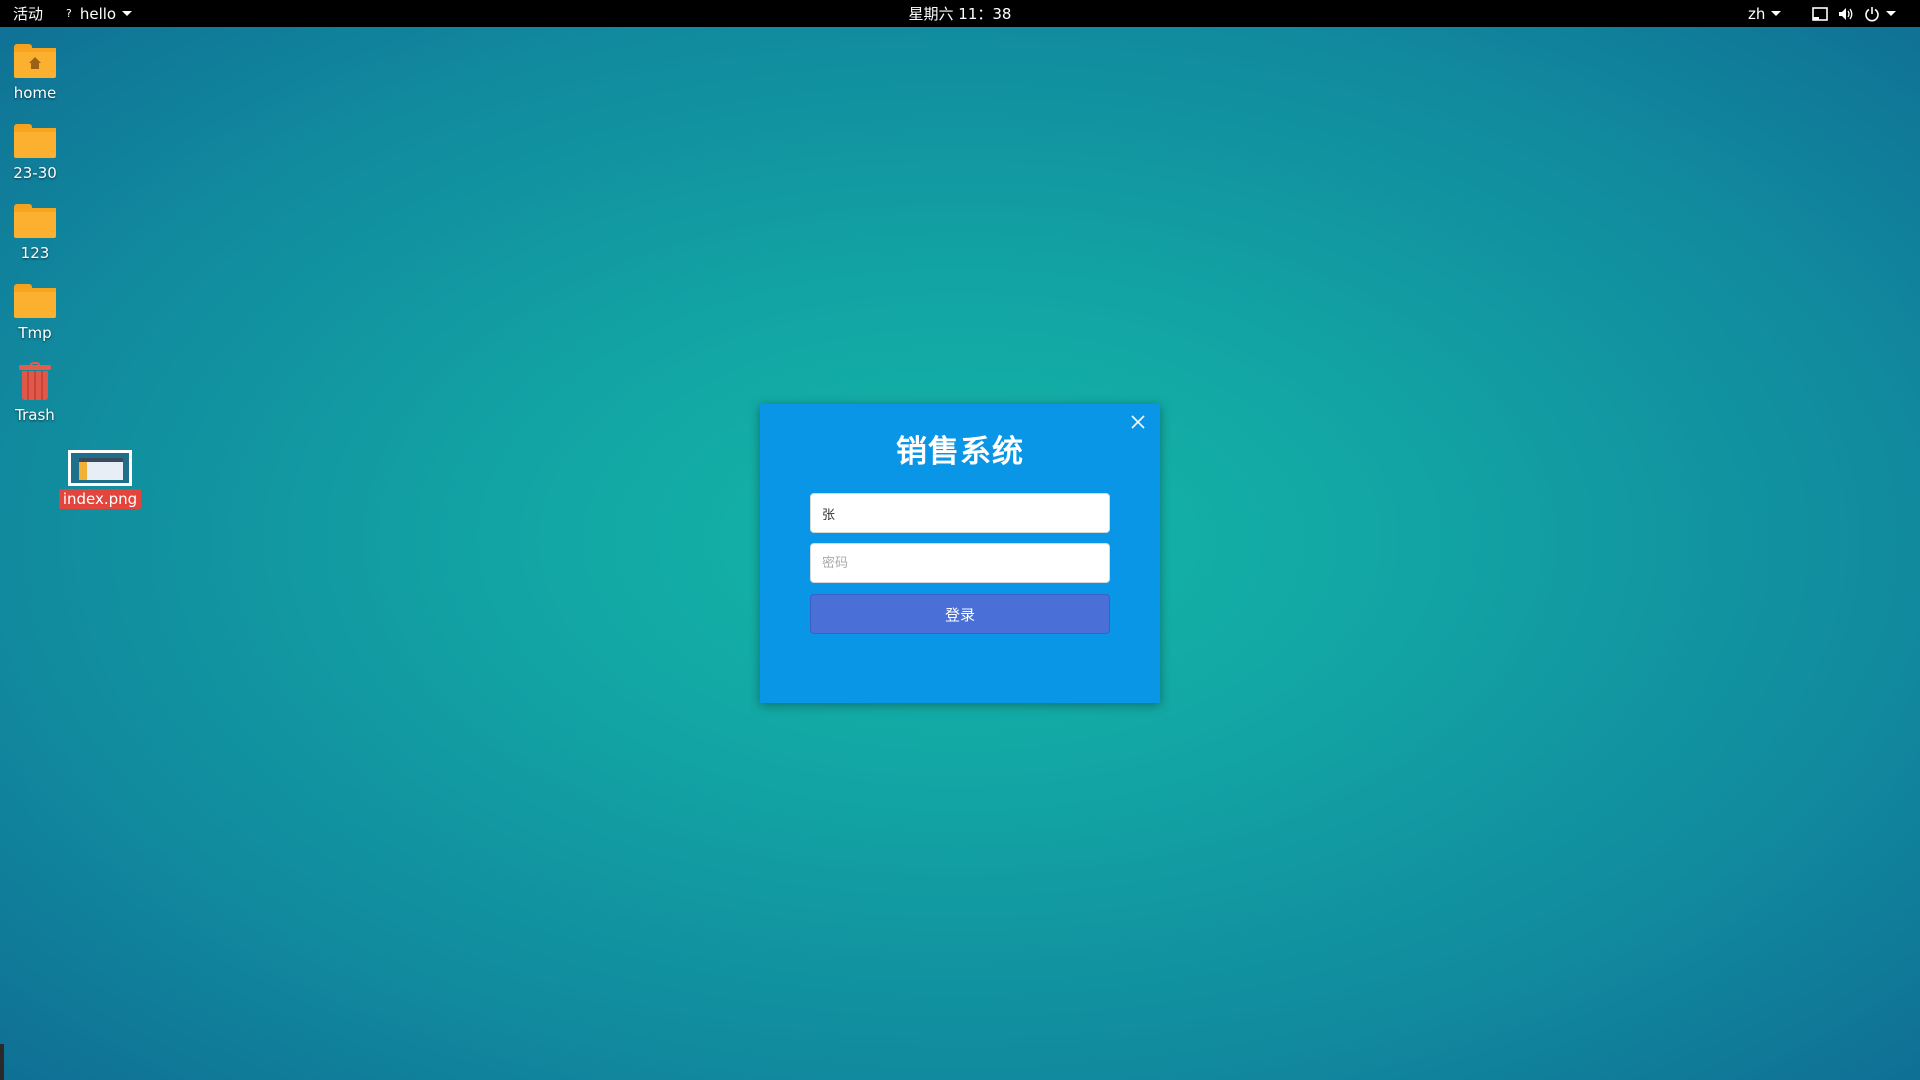  What do you see at coordinates (960, 563) in the screenshot?
I see `password-input` at bounding box center [960, 563].